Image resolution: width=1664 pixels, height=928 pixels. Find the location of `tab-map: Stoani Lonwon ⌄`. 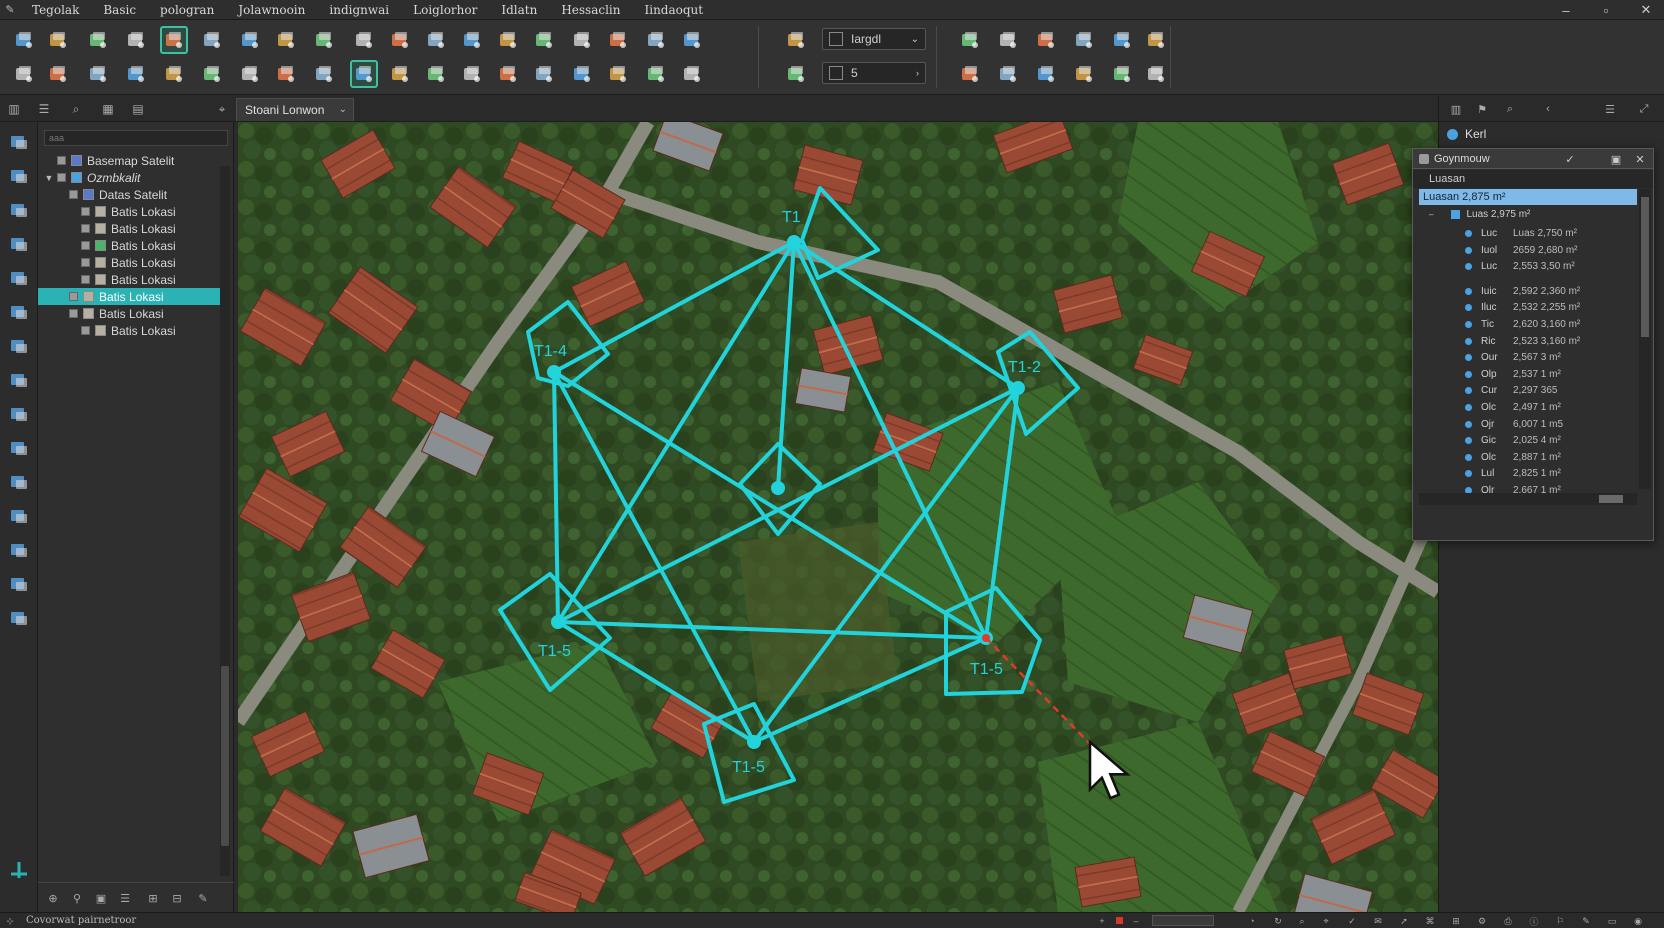

tab-map: Stoani Lonwon ⌄ is located at coordinates (295, 109).